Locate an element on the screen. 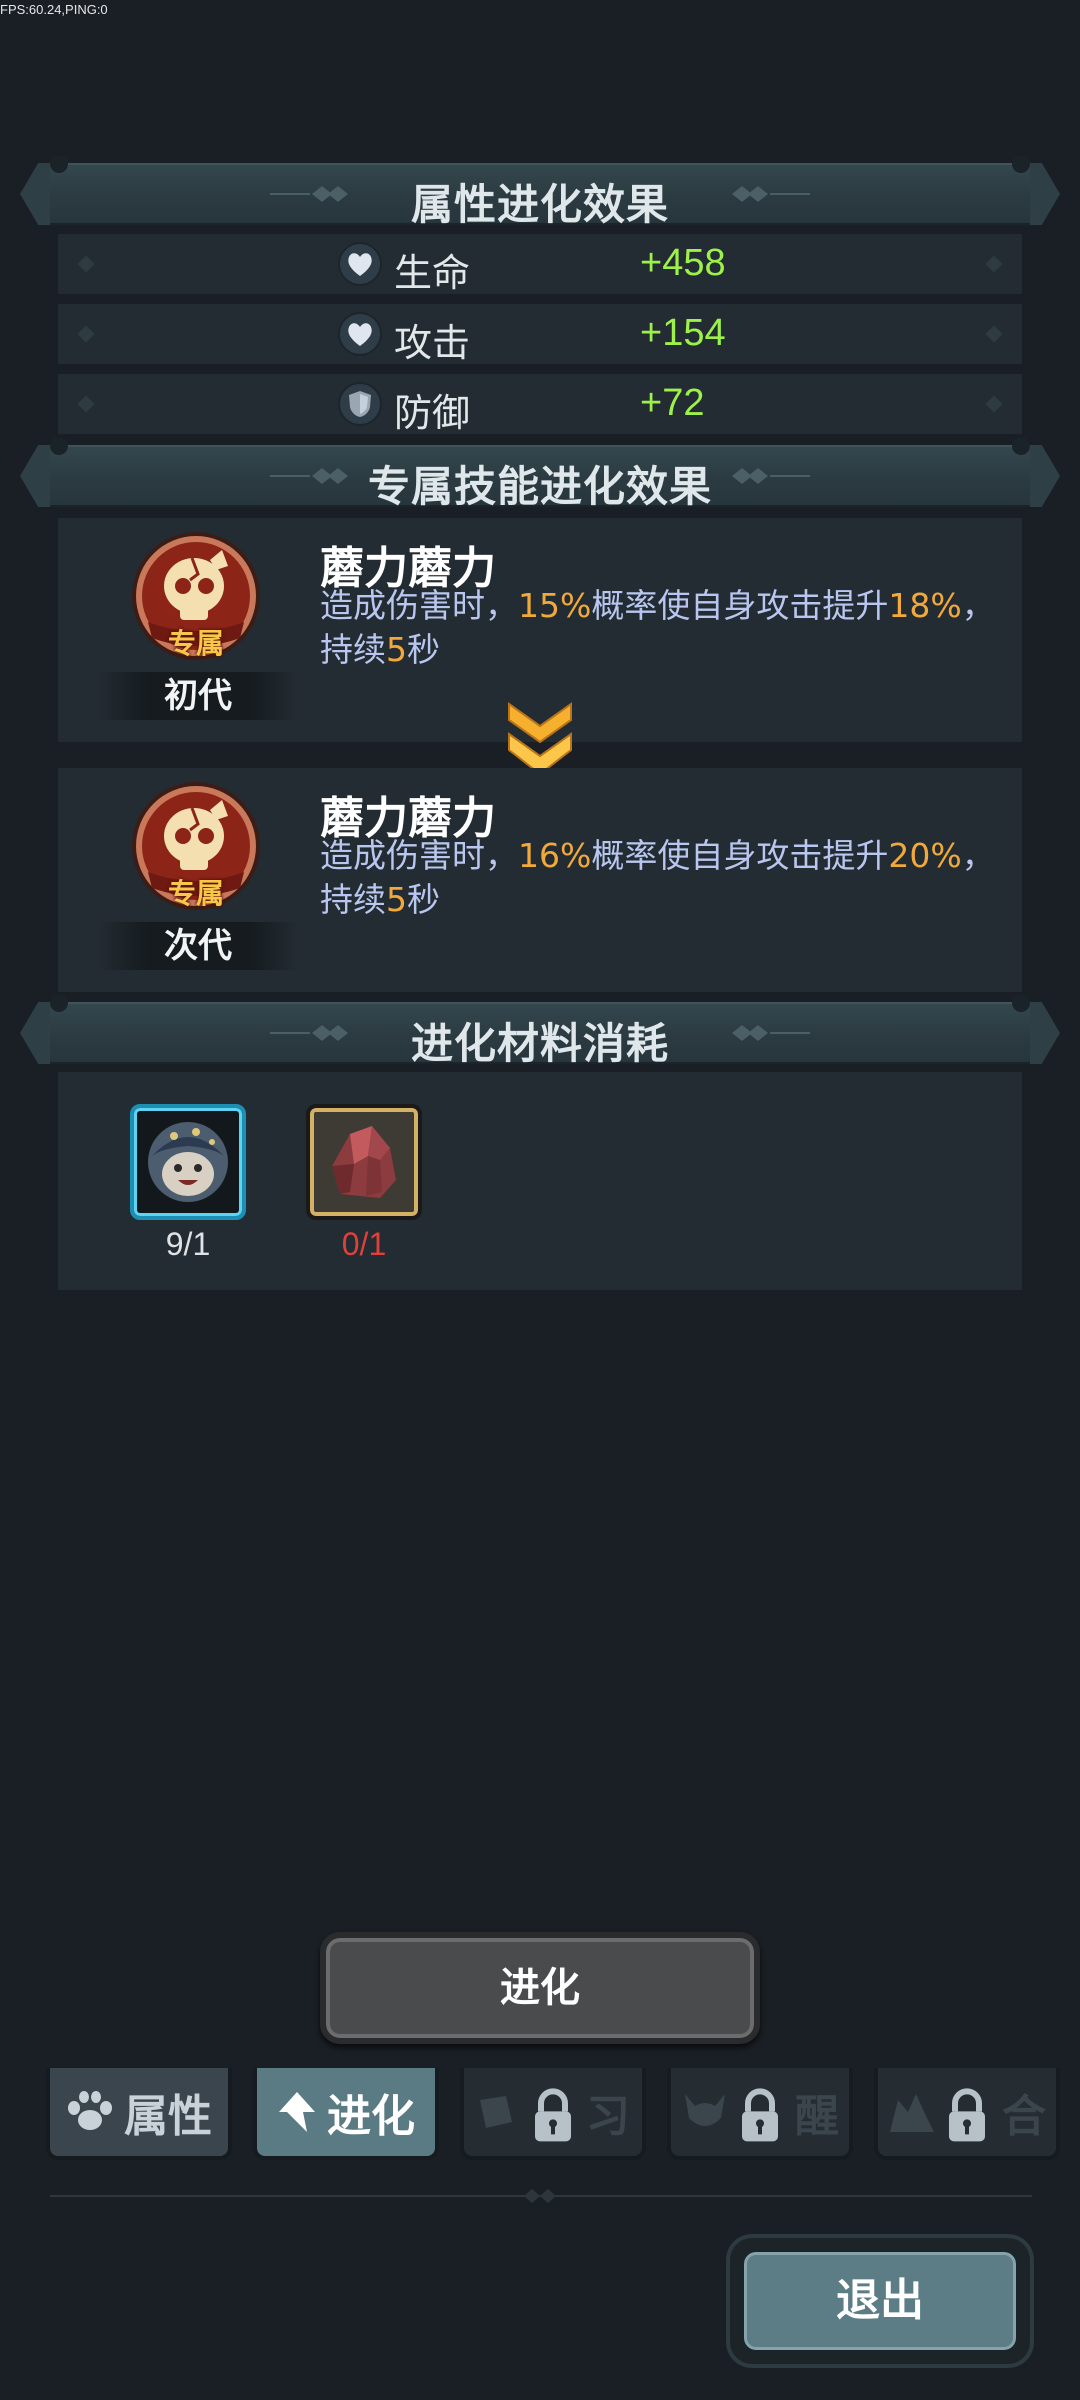 Image resolution: width=1080 pixels, height=2400 pixels. divider-ornament is located at coordinates (540, 2196).